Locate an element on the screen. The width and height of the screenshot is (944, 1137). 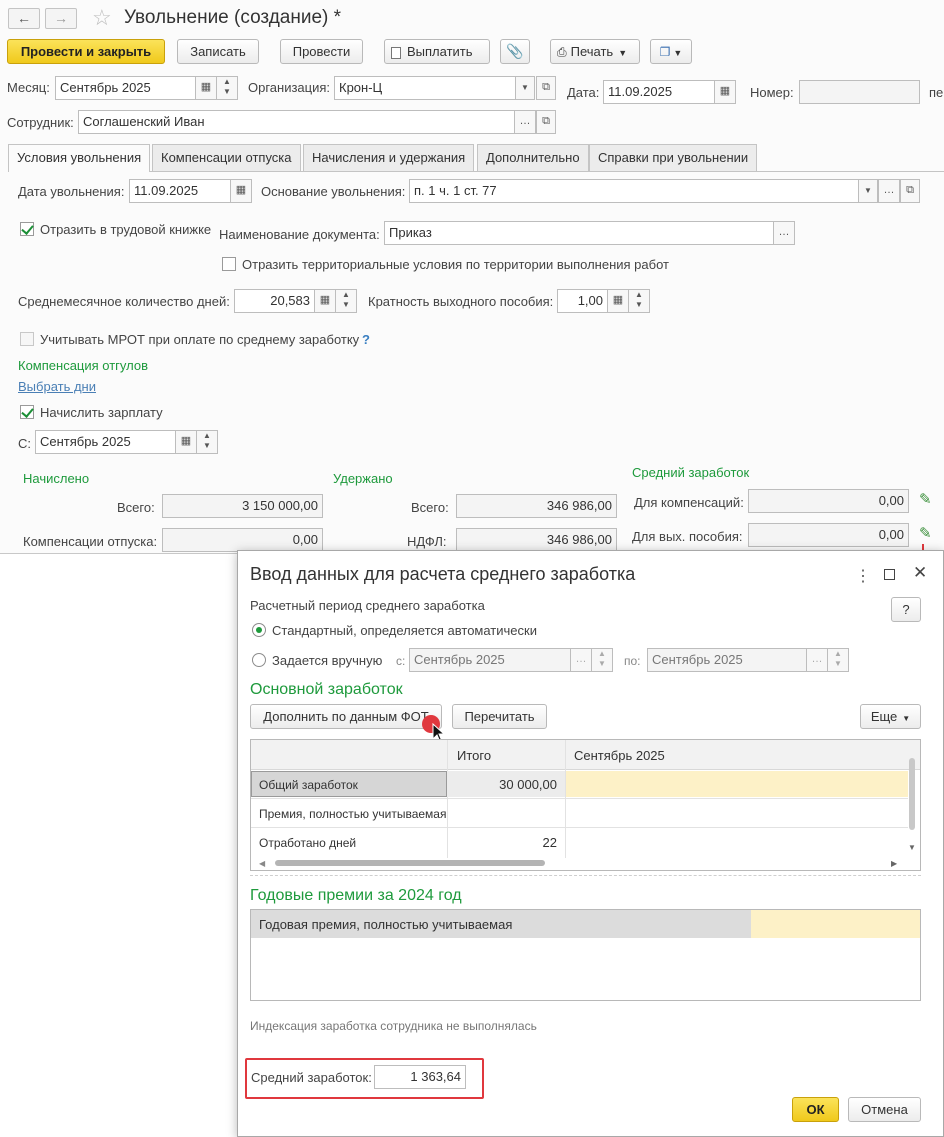
tab-dismissal-conditions: Условия увольнения is located at coordinates (79, 158).